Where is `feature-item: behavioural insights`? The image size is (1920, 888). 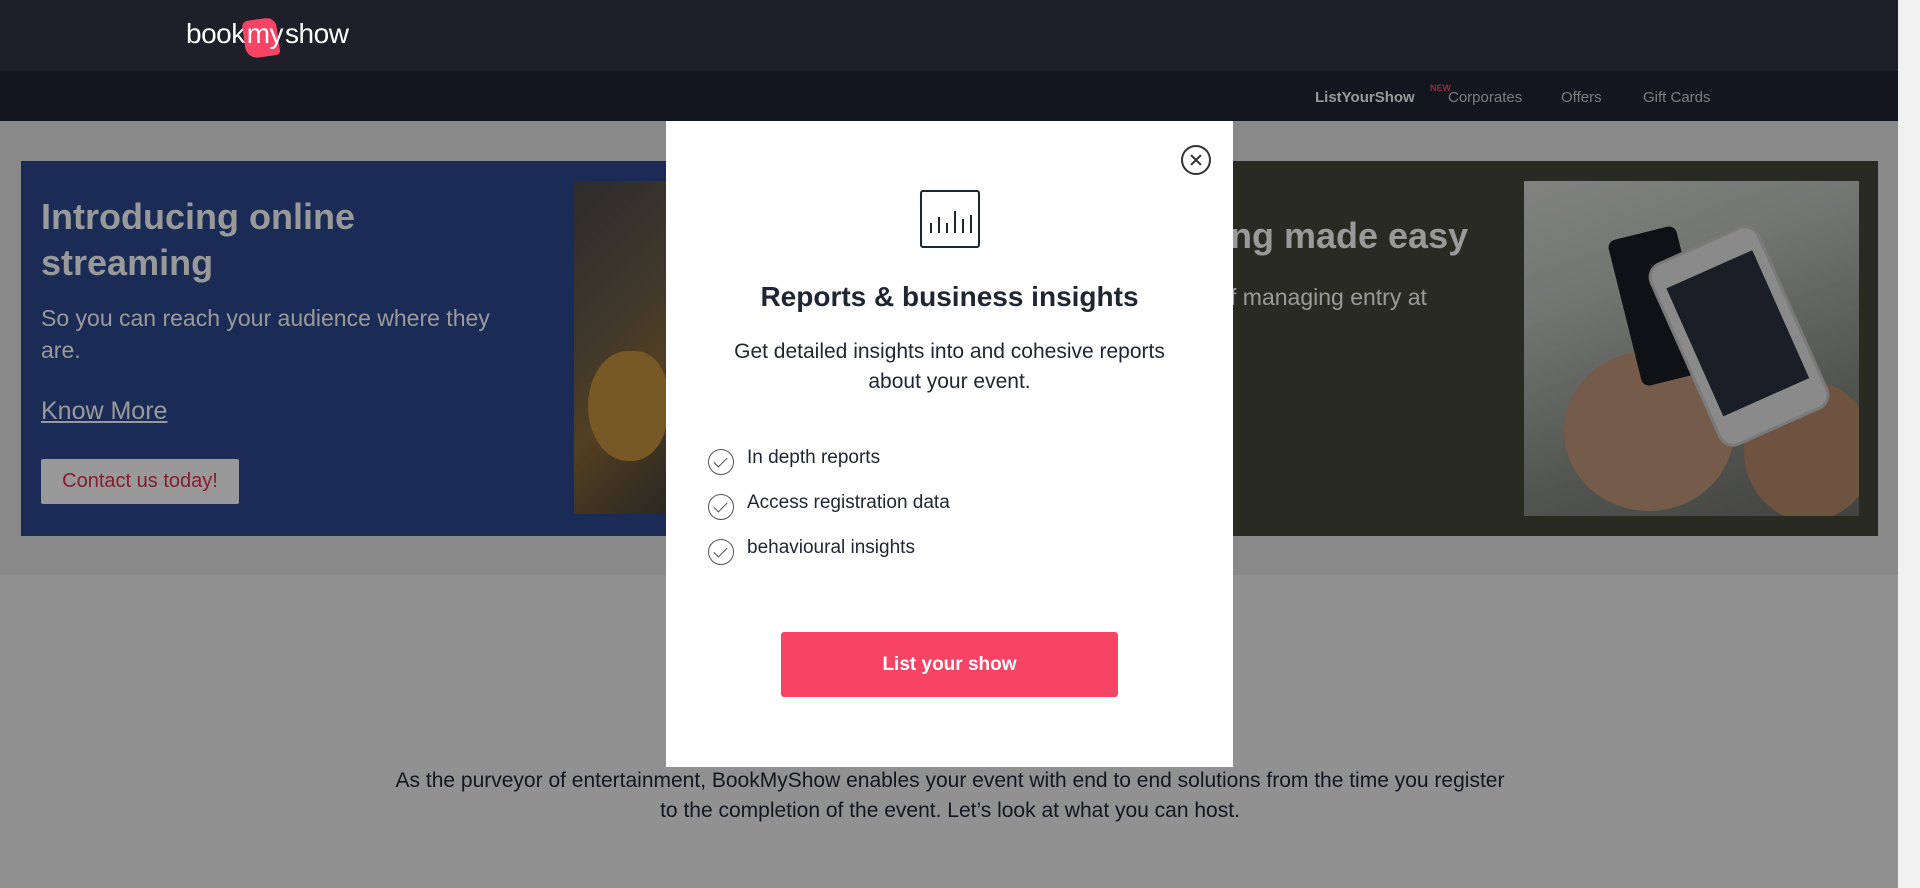 feature-item: behavioural insights is located at coordinates (829, 559).